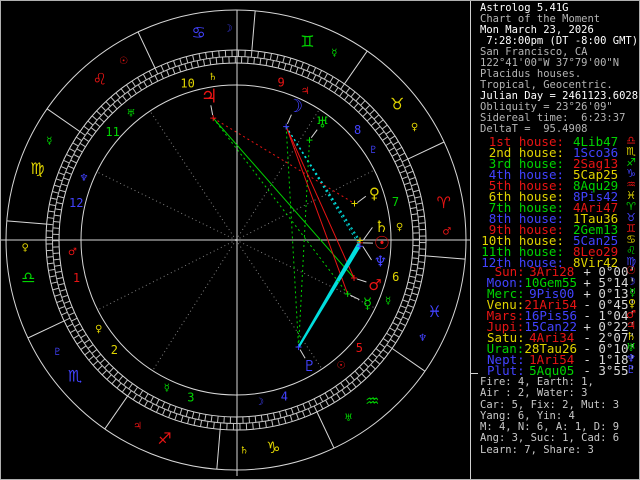  I want to click on house-ruler-icon: ♇, so click(373, 150).